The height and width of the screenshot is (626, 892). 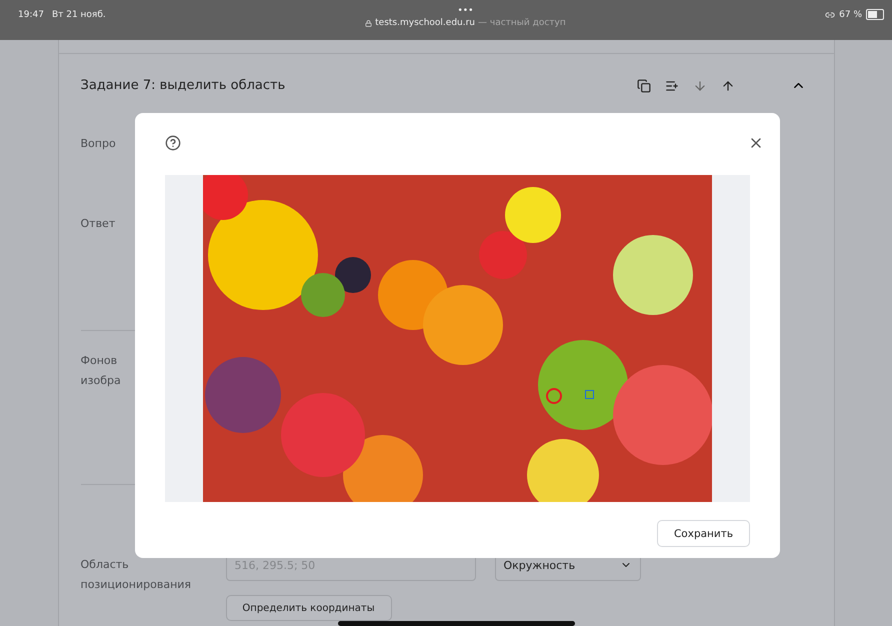 What do you see at coordinates (589, 394) in the screenshot?
I see `resize-handle` at bounding box center [589, 394].